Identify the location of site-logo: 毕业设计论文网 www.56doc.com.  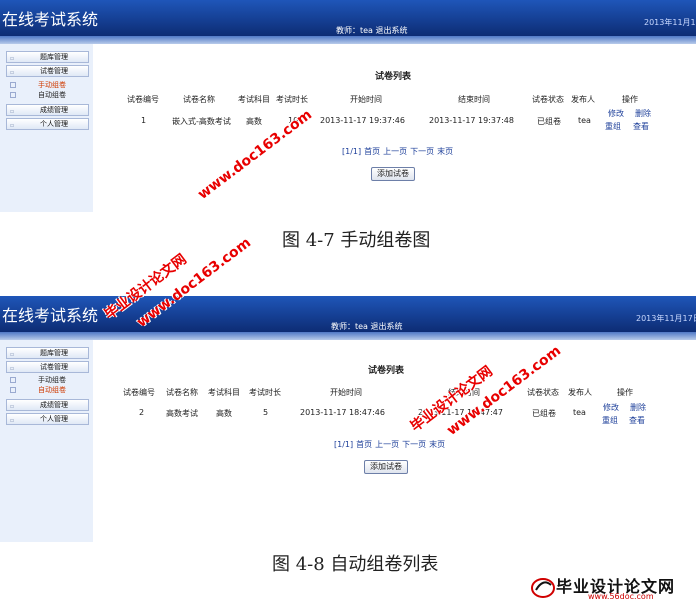
(610, 587).